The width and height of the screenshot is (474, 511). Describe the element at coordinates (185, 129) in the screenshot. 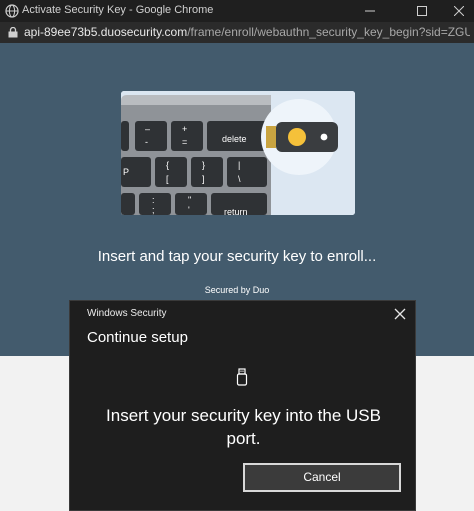

I see `key-label: +` at that location.